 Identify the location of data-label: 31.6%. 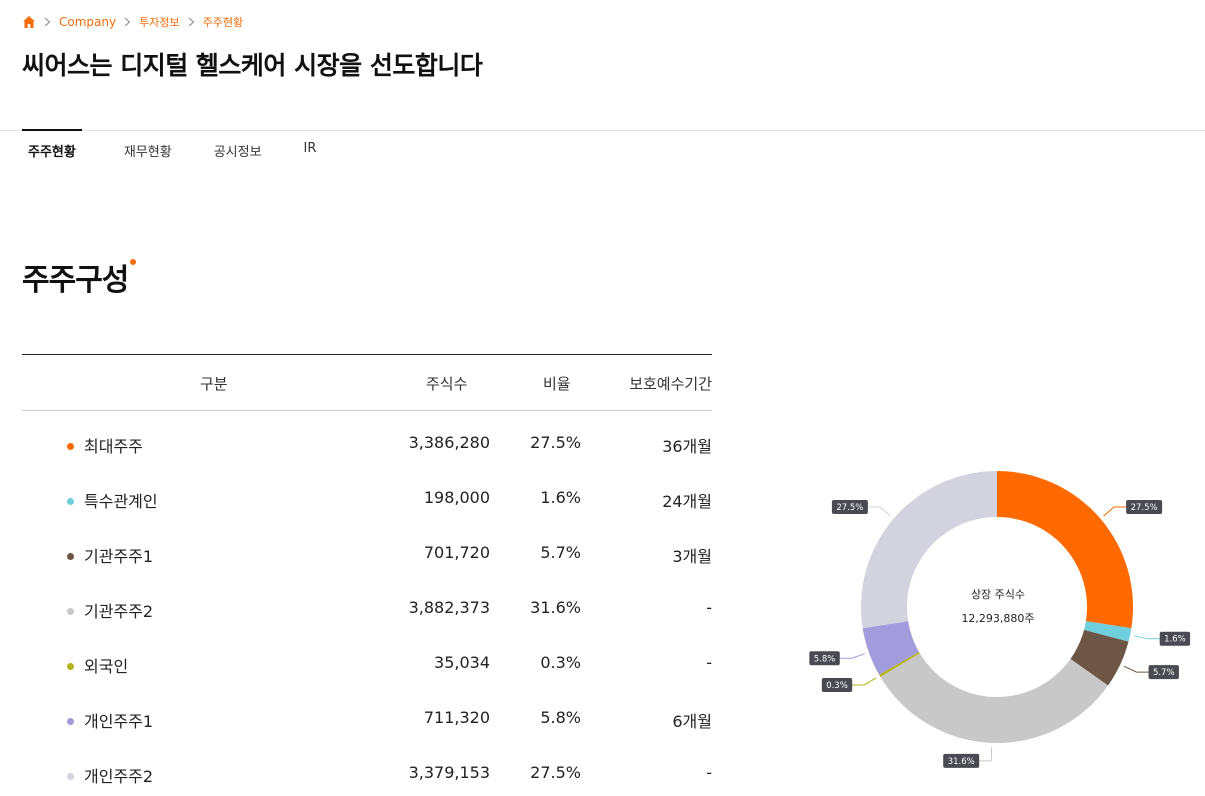
(961, 762).